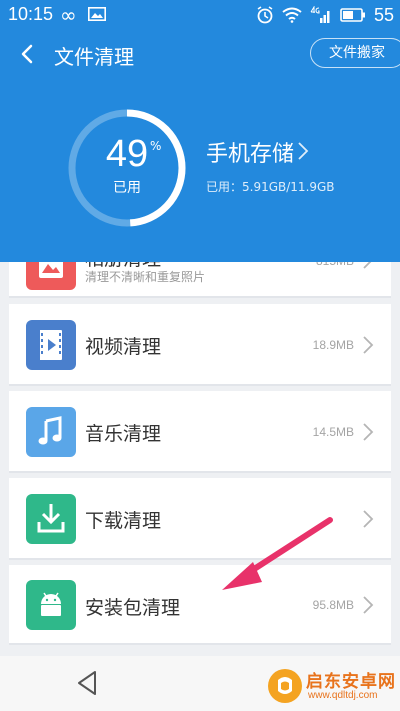 The height and width of the screenshot is (711, 400). I want to click on watermark-url: www.qdltdj.com, so click(343, 695).